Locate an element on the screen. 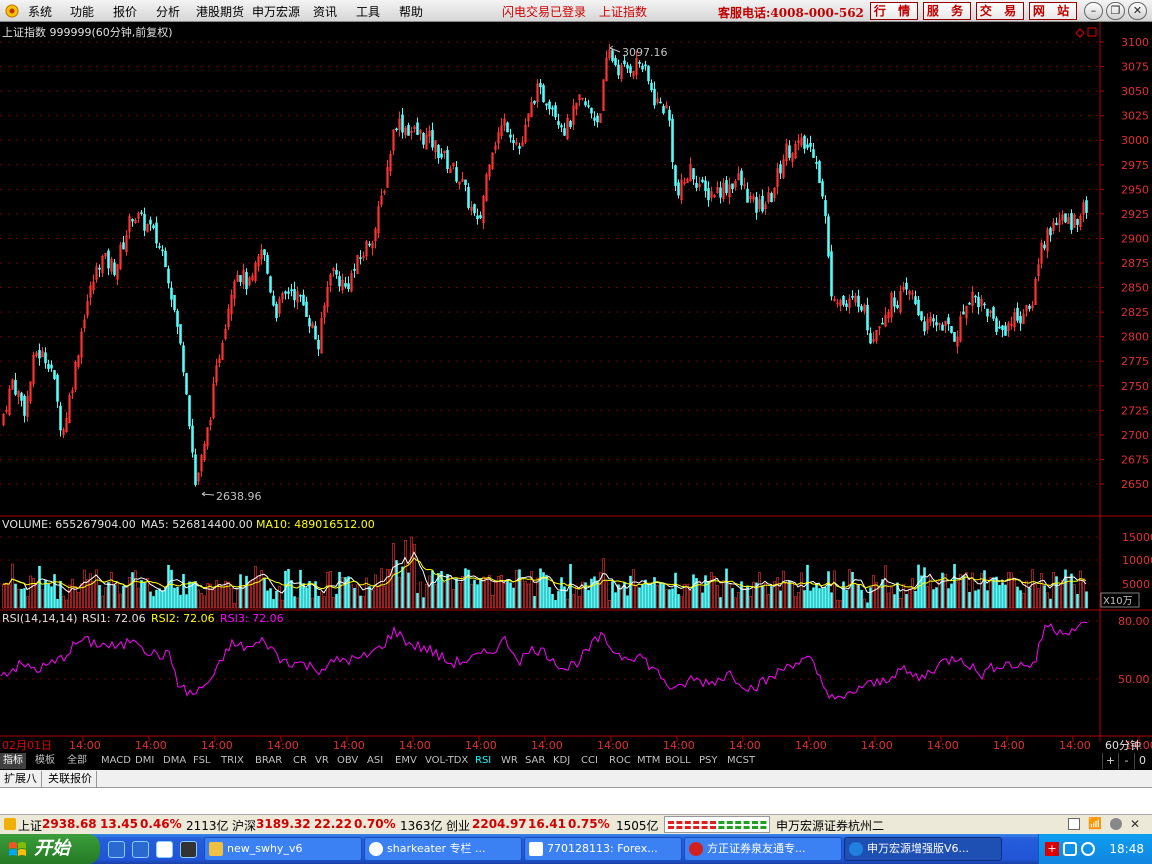  indicator-tab-macd: MACD is located at coordinates (116, 761).